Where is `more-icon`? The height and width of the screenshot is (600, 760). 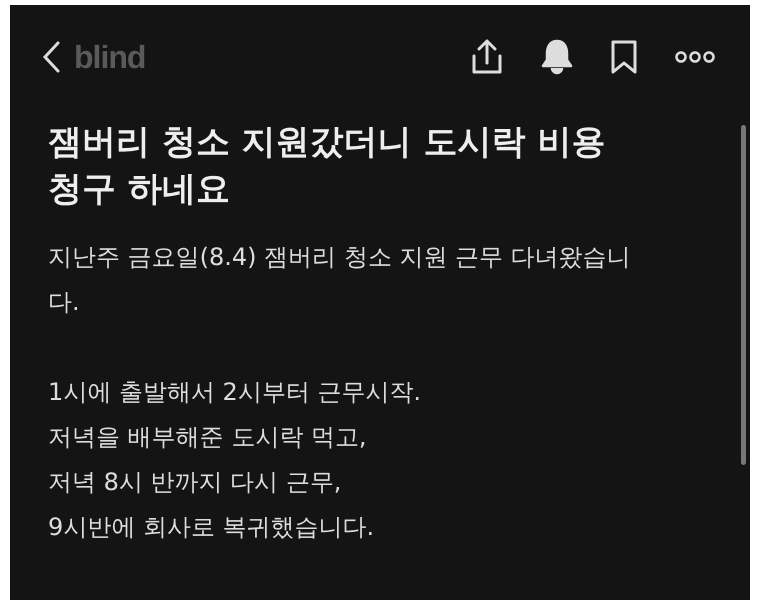
more-icon is located at coordinates (695, 57).